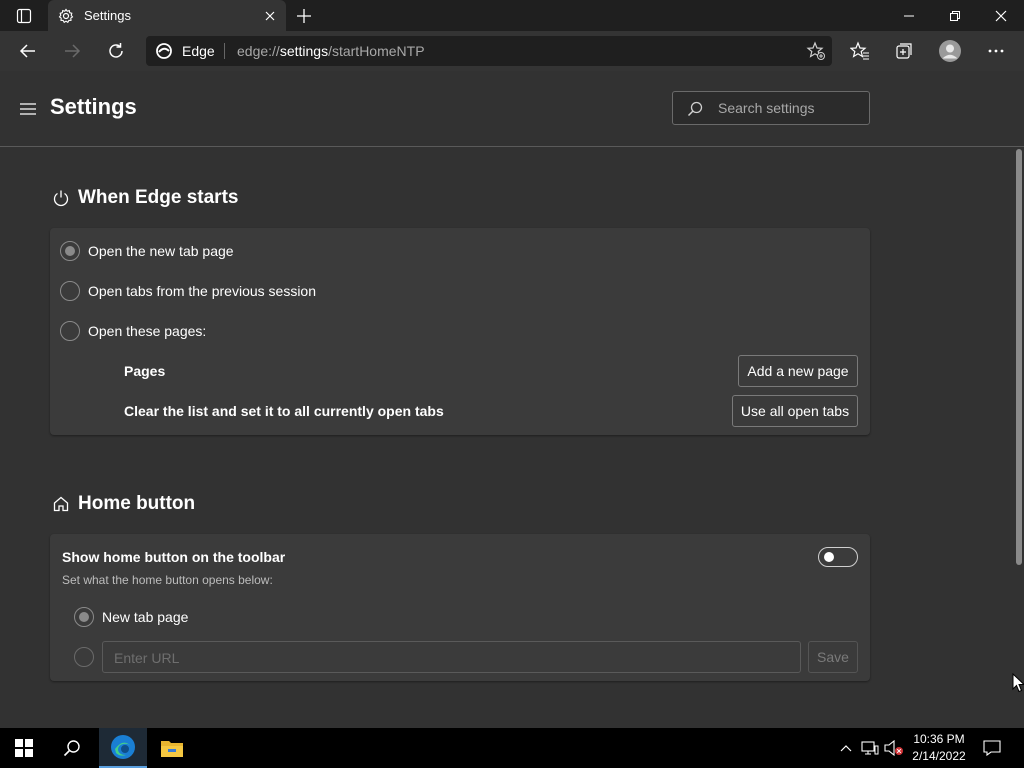 Image resolution: width=1024 pixels, height=768 pixels. I want to click on radio-open-these-pages: Open these pages:, so click(133, 331).